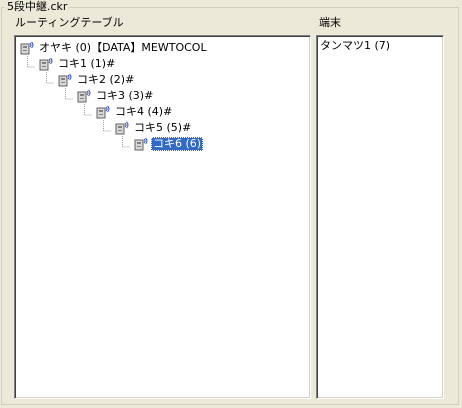 The image size is (462, 408). Describe the element at coordinates (123, 47) in the screenshot. I see `tree-node-label: オヤキ (0)【DATA】MEWTOCOL` at that location.